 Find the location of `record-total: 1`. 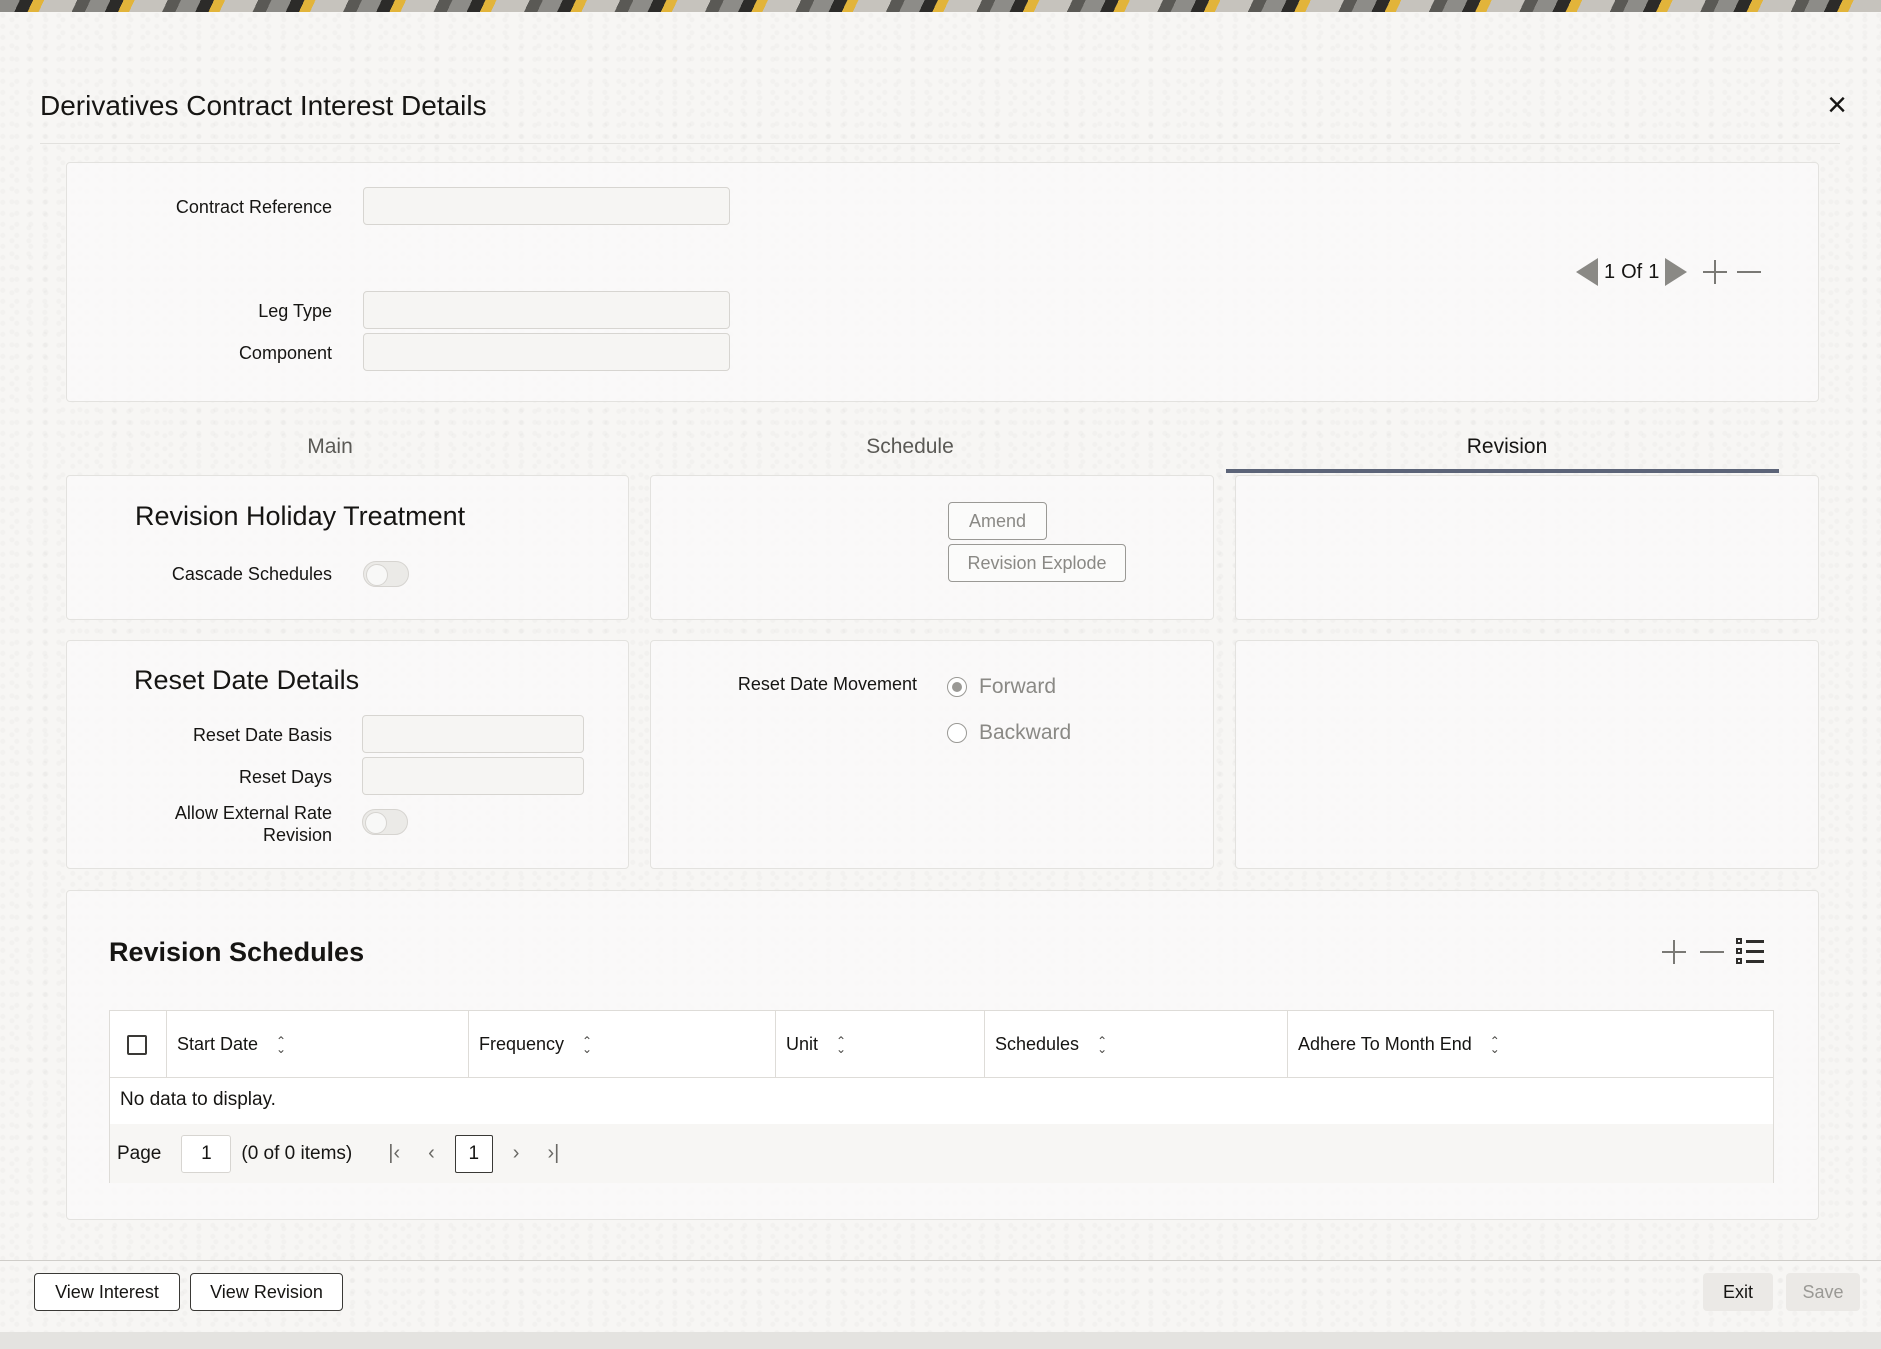

record-total: 1 is located at coordinates (1654, 271).